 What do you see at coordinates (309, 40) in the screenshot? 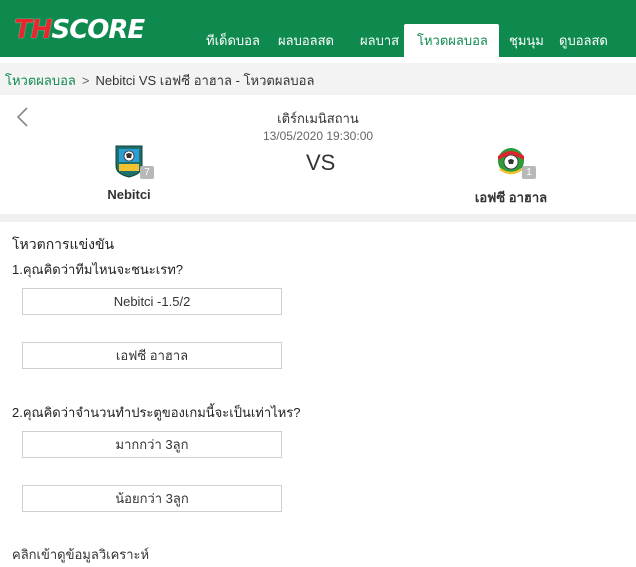
I see `nav-item-livescore: ผลบอลสด` at bounding box center [309, 40].